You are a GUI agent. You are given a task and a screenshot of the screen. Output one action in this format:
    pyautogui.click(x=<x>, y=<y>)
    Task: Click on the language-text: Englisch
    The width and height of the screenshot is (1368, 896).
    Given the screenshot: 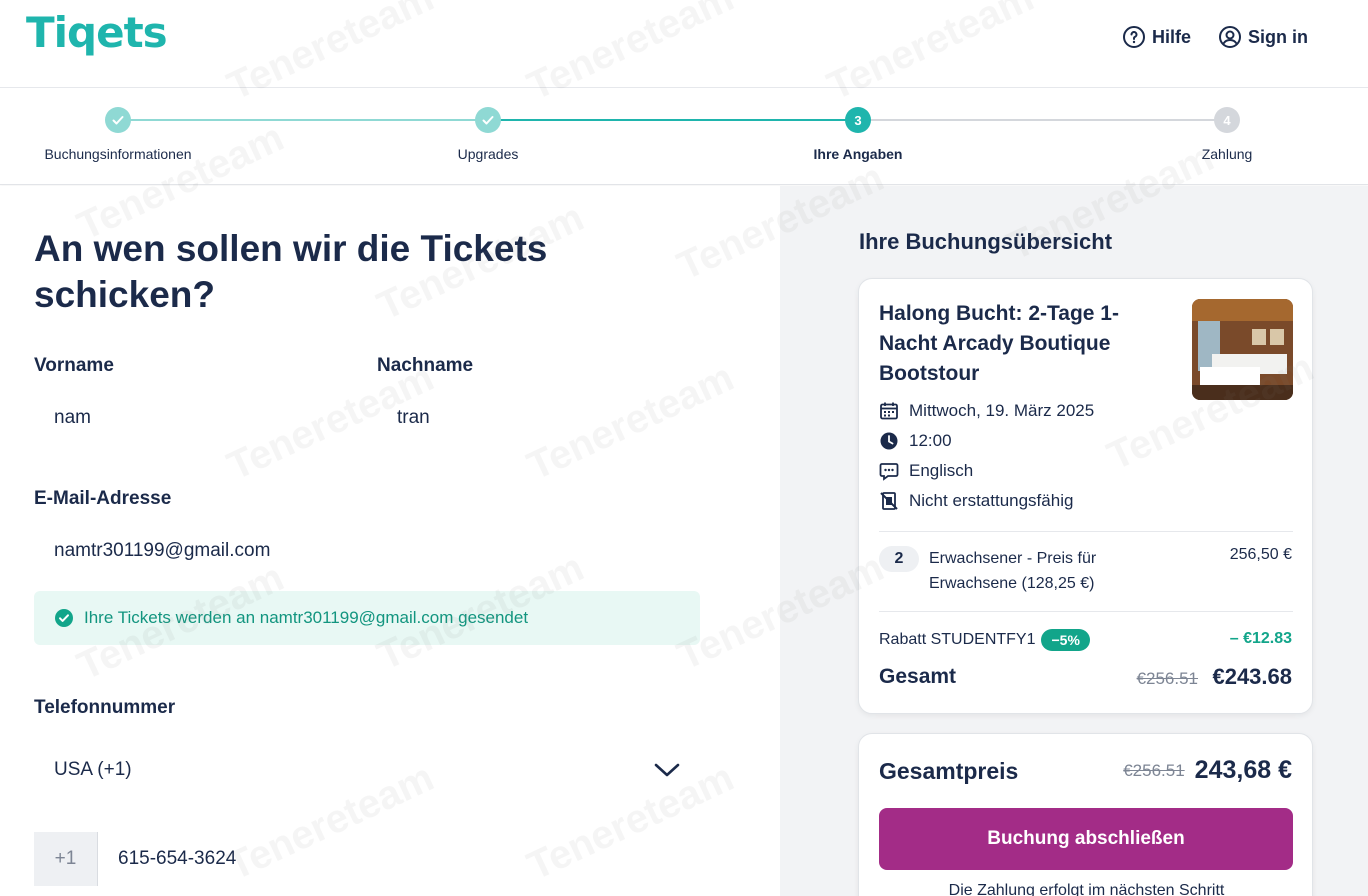 What is the action you would take?
    pyautogui.click(x=941, y=470)
    